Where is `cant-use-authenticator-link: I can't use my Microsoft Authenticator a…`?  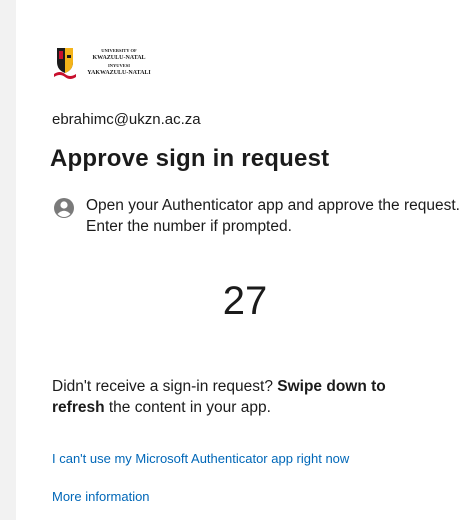 cant-use-authenticator-link: I can't use my Microsoft Authenticator a… is located at coordinates (200, 458).